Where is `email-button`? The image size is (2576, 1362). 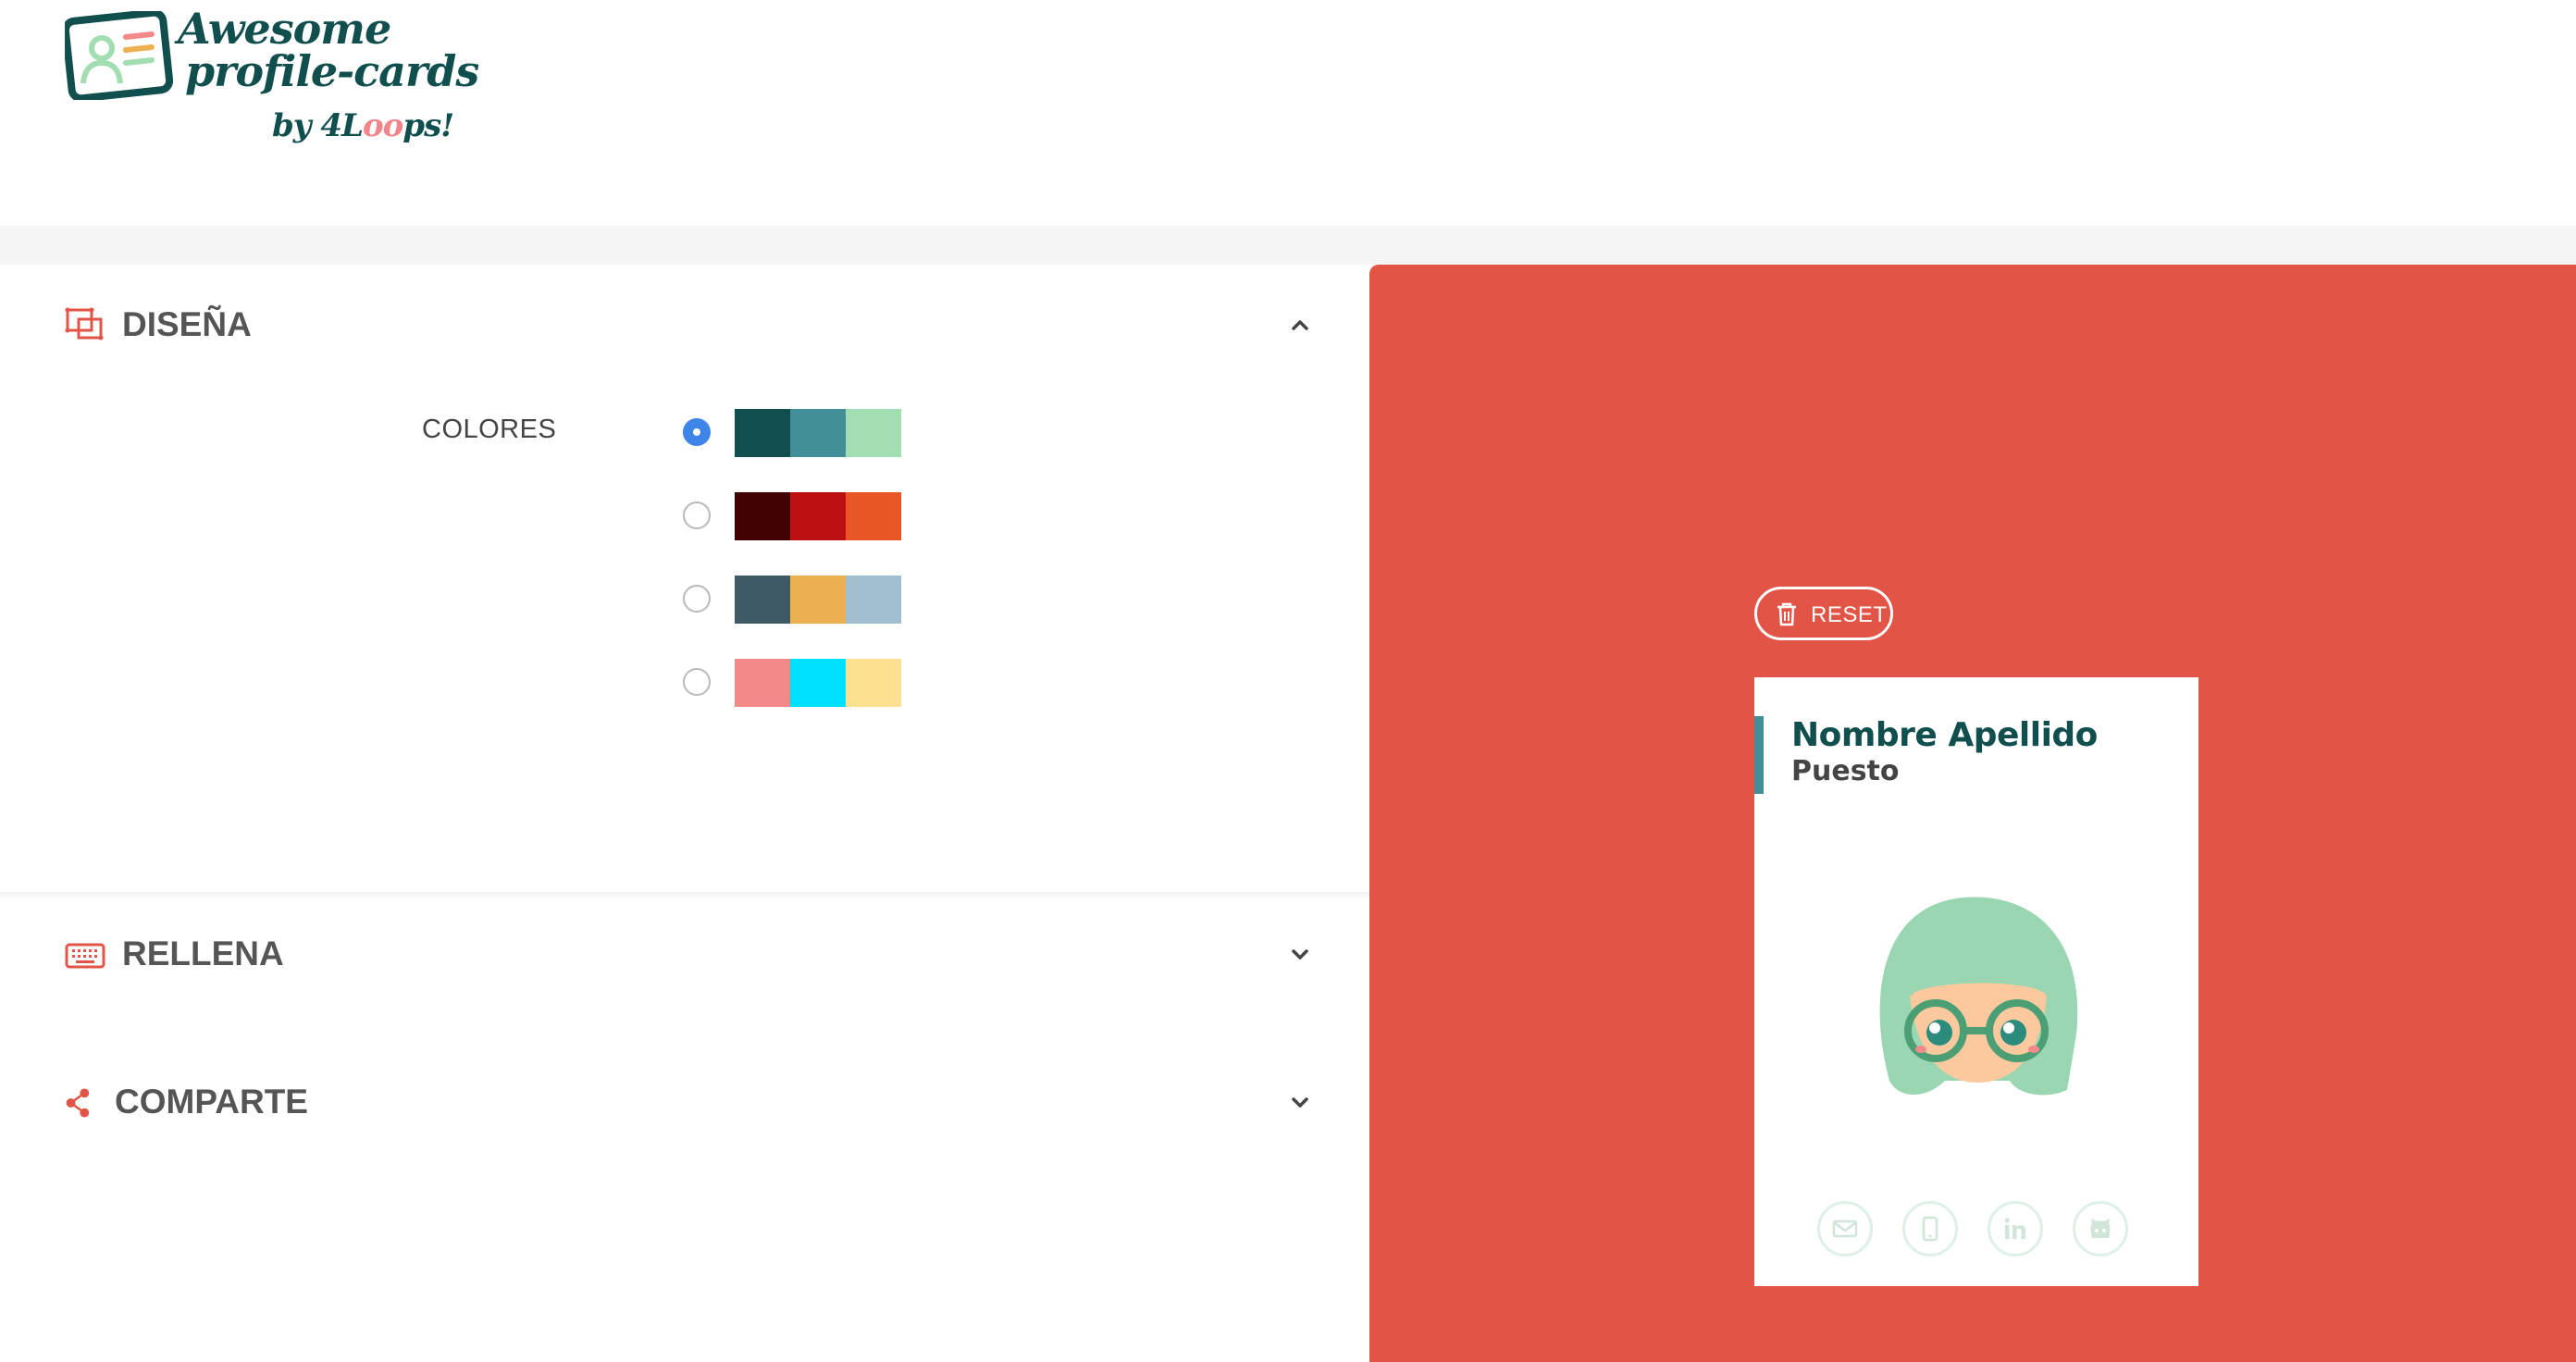
email-button is located at coordinates (1845, 1229).